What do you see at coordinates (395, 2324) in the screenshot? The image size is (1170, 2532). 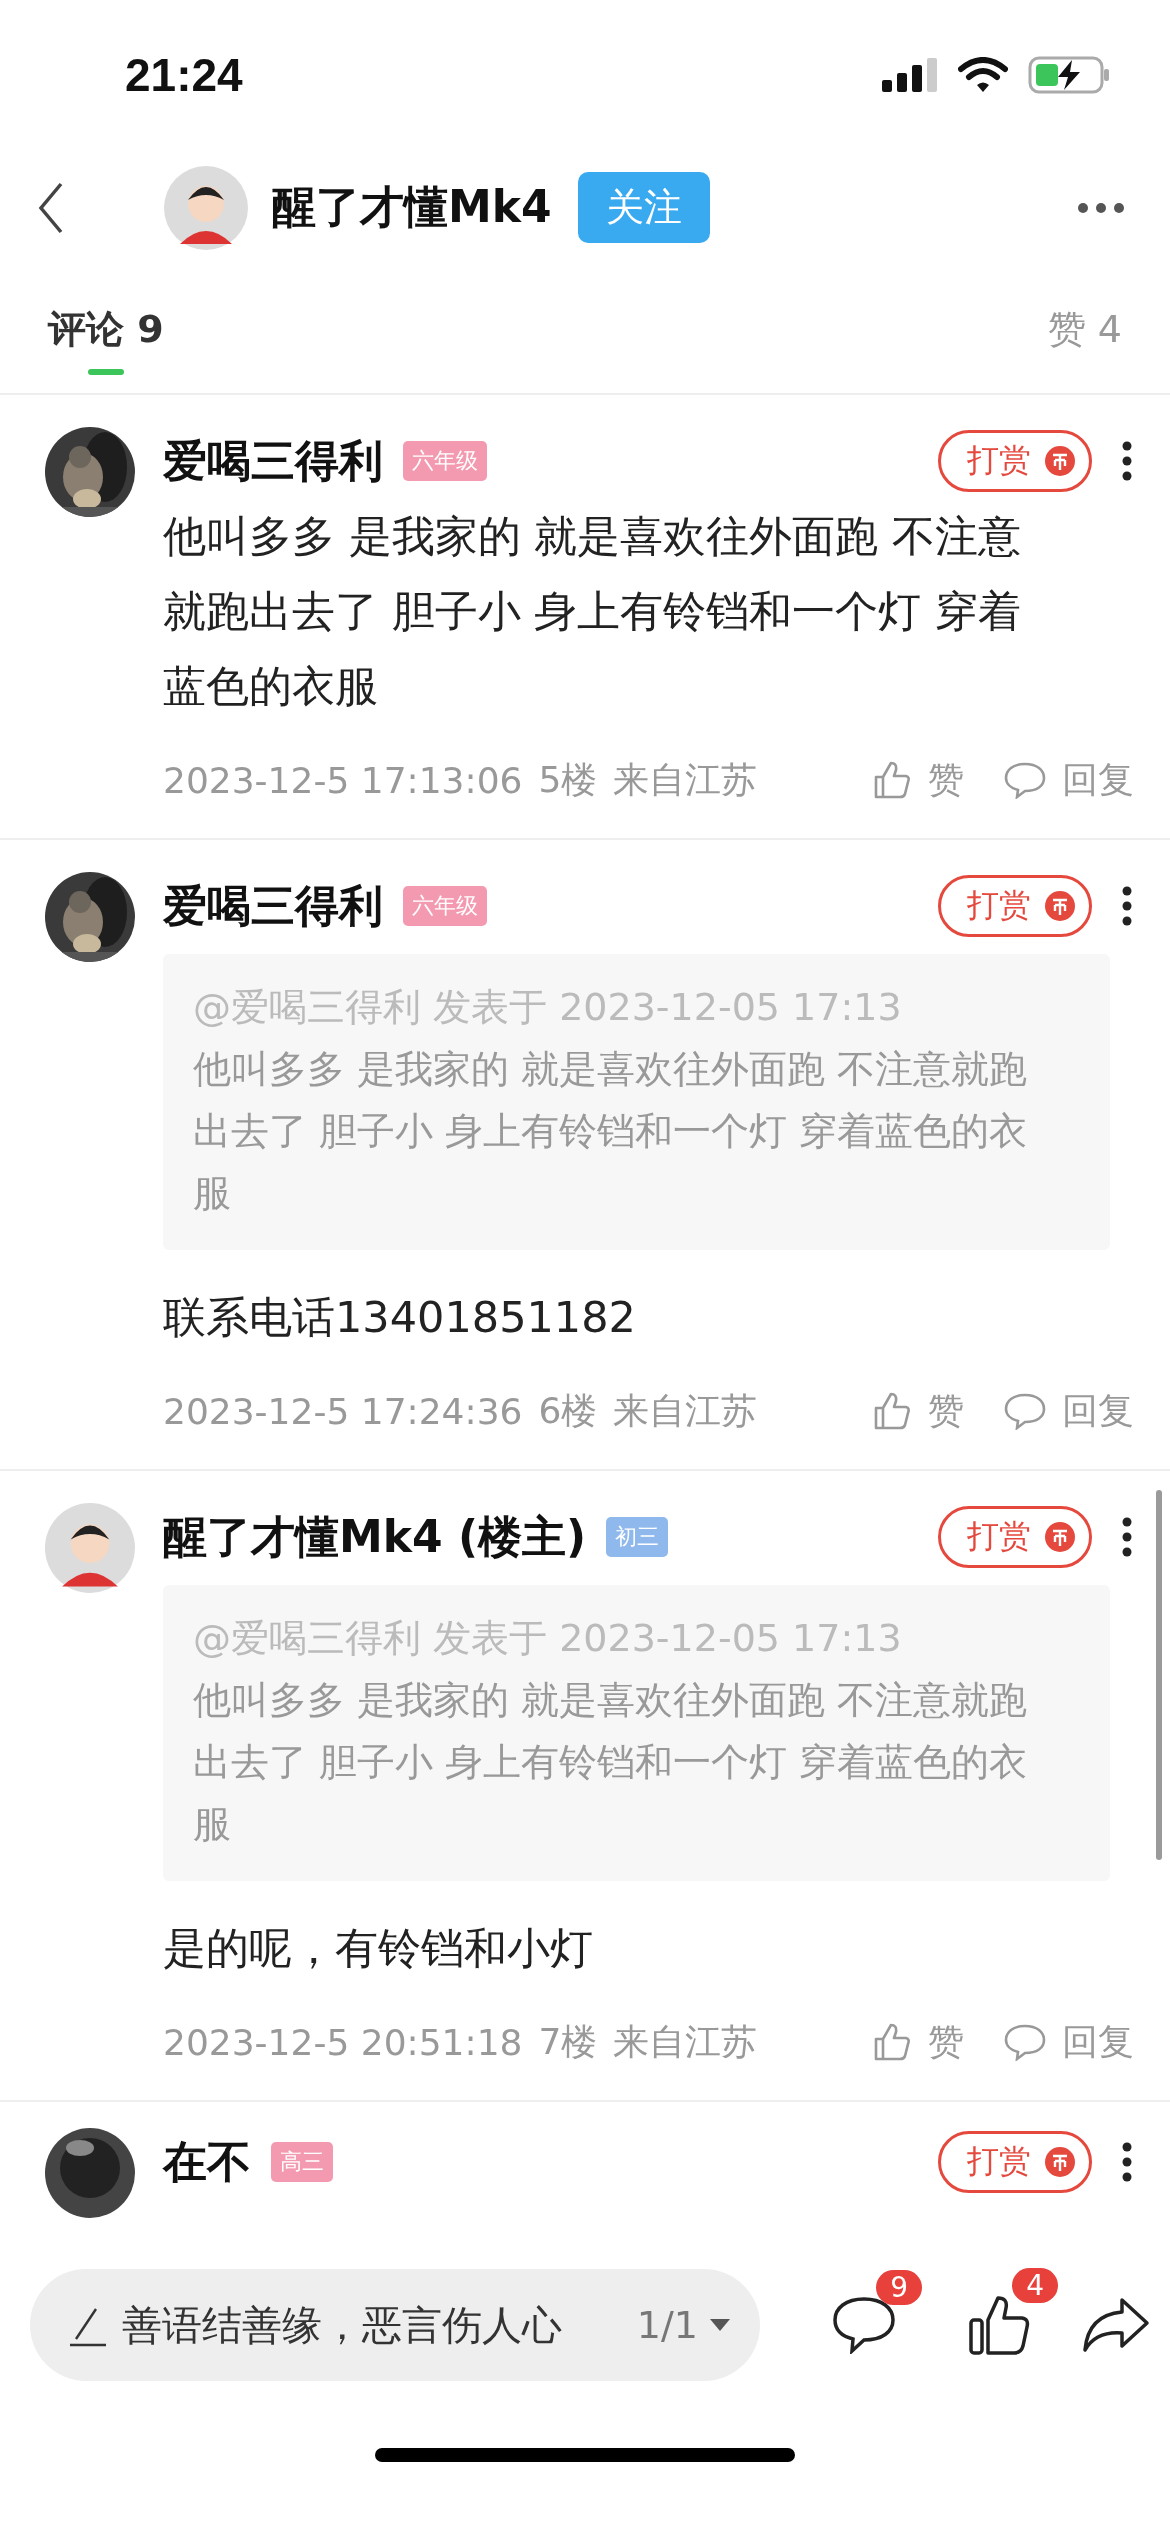 I see `comment-input: 善语结善缘，恶言伤人心 1/1` at bounding box center [395, 2324].